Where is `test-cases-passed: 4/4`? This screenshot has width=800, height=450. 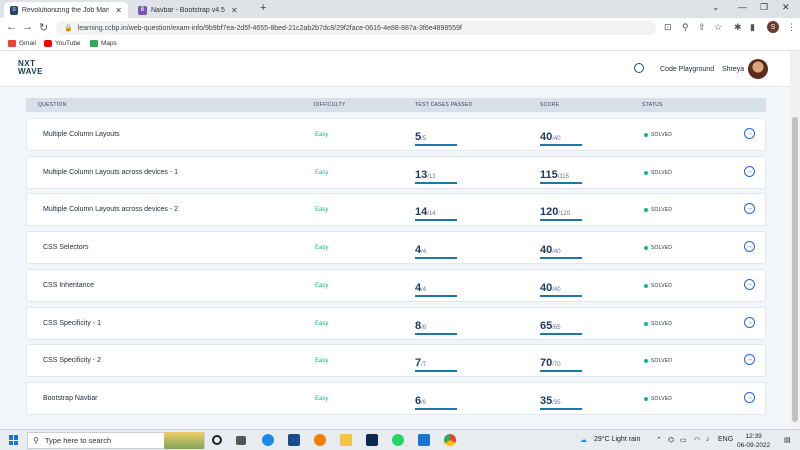
test-cases-passed: 4/4 is located at coordinates (436, 287).